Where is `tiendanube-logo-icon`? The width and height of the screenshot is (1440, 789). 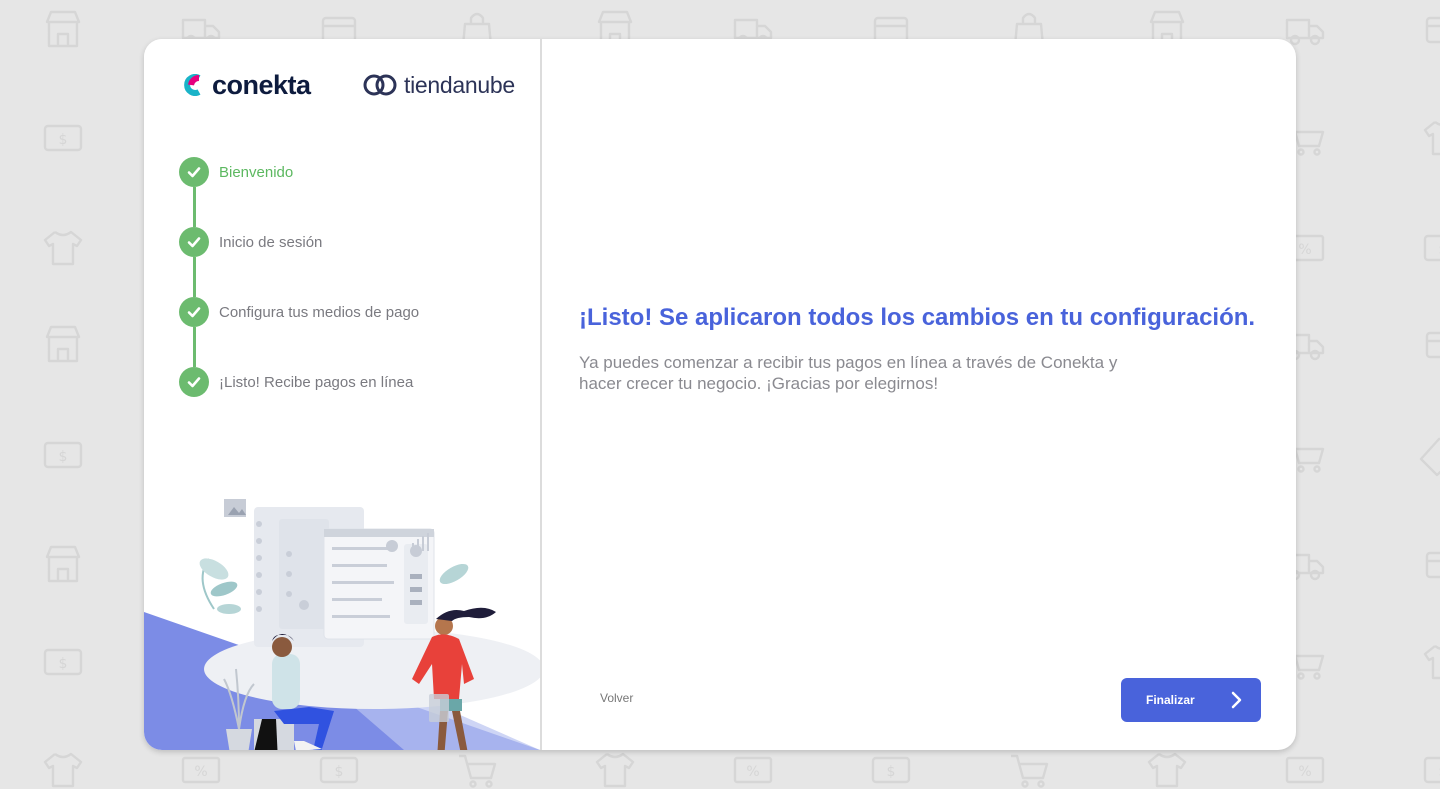
tiendanube-logo-icon is located at coordinates (380, 85).